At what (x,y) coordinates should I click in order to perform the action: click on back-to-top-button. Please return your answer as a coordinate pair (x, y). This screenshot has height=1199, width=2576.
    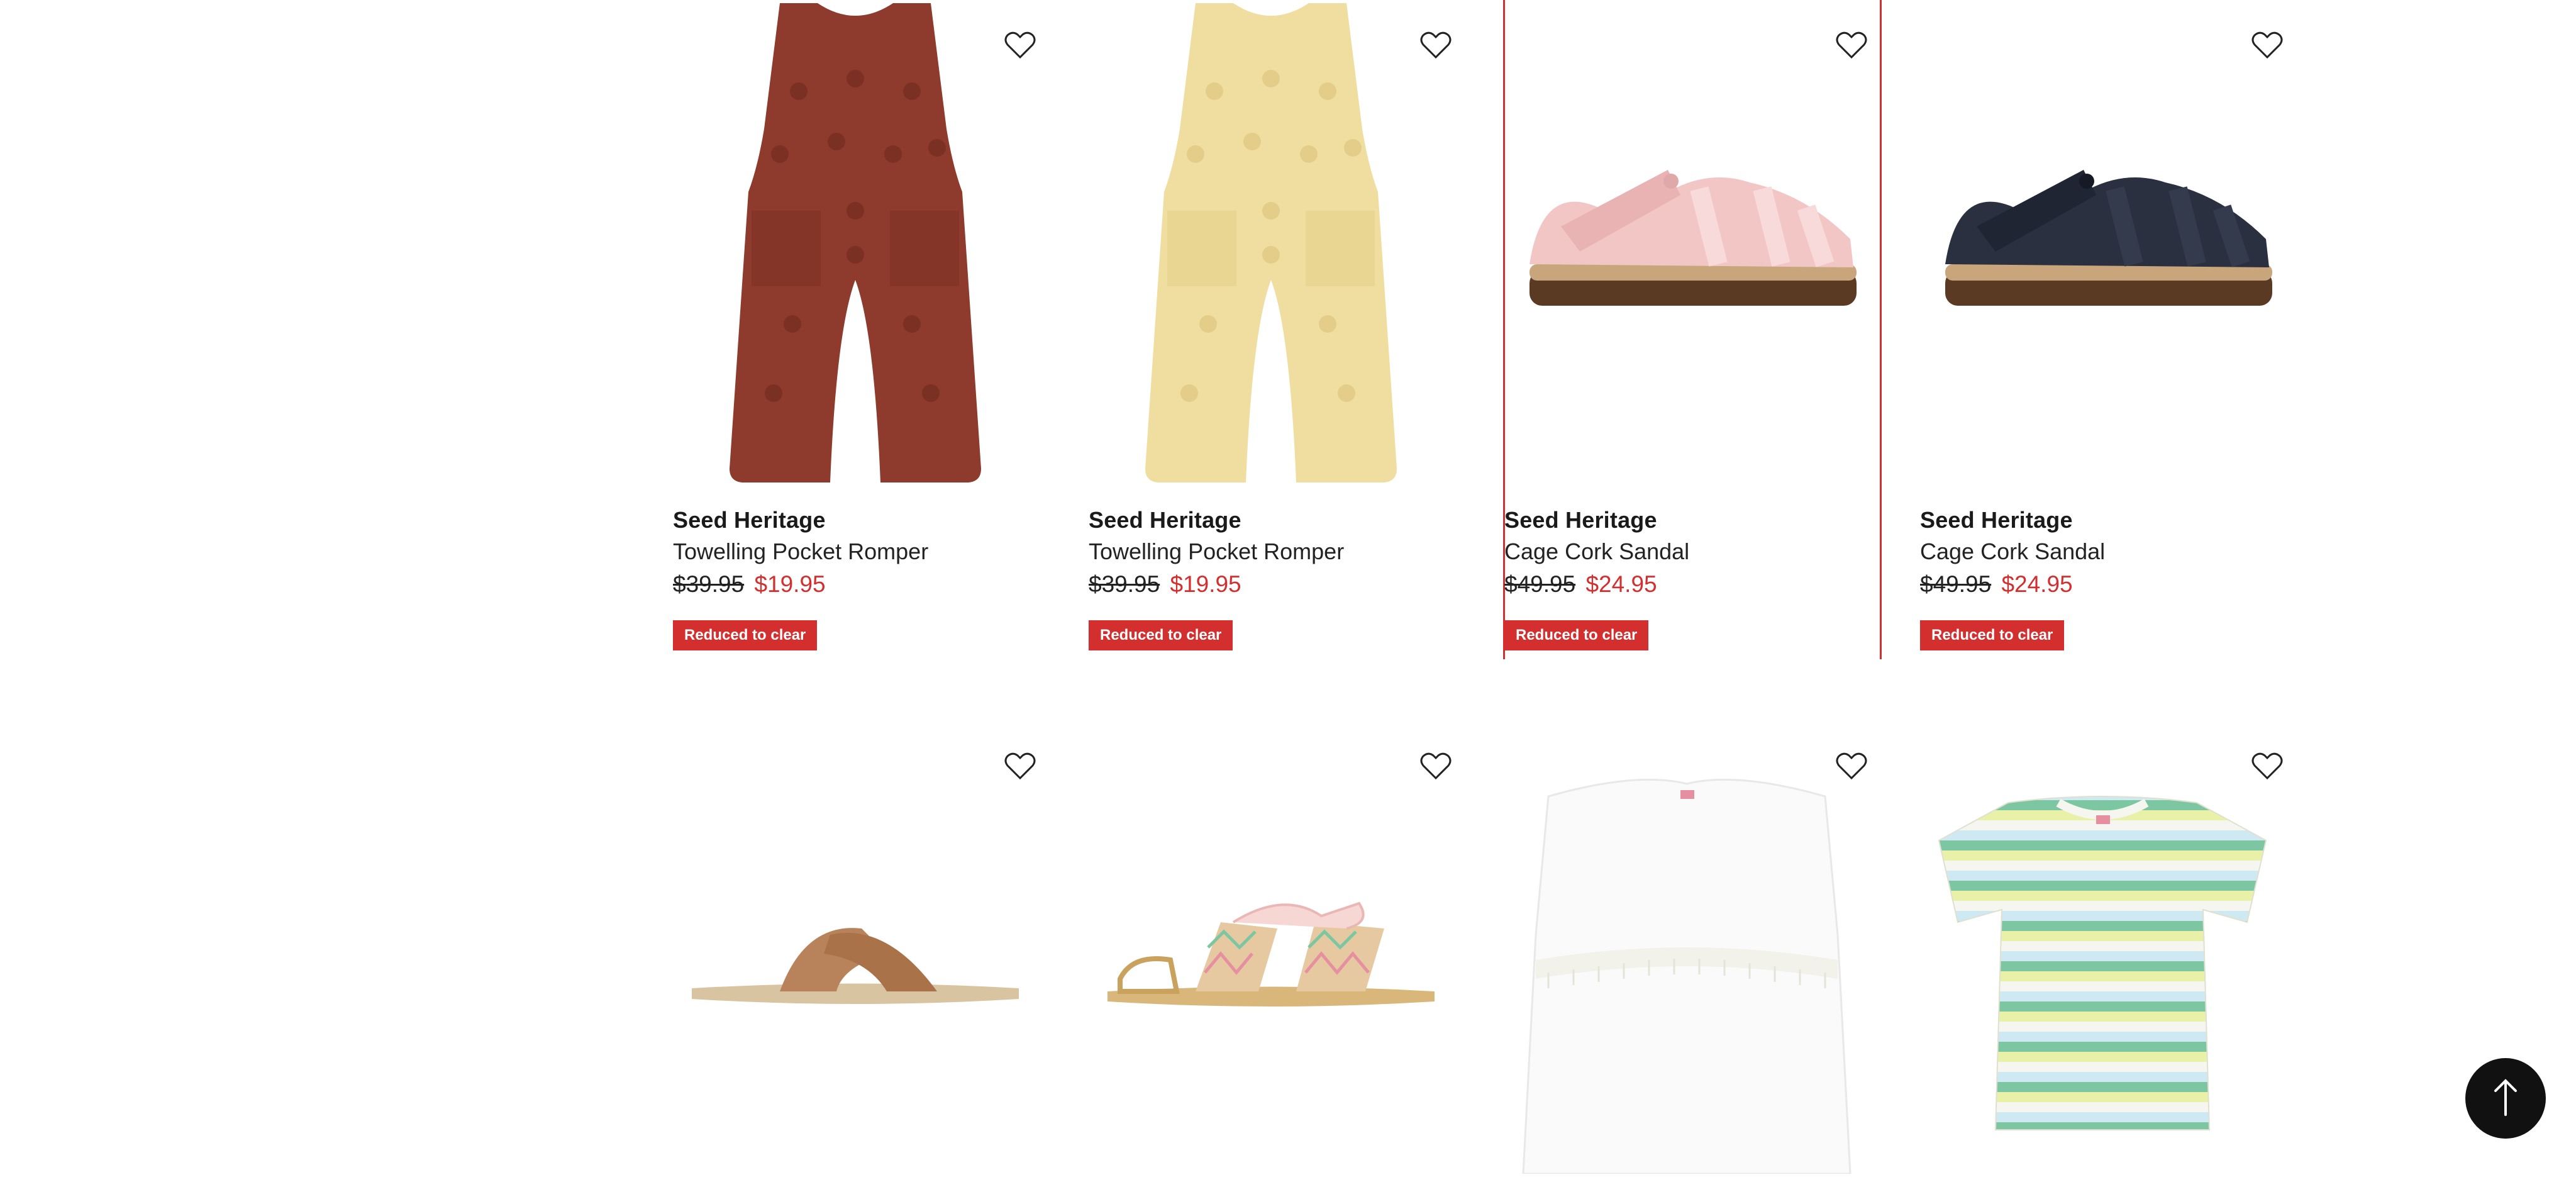
    Looking at the image, I should click on (2505, 1098).